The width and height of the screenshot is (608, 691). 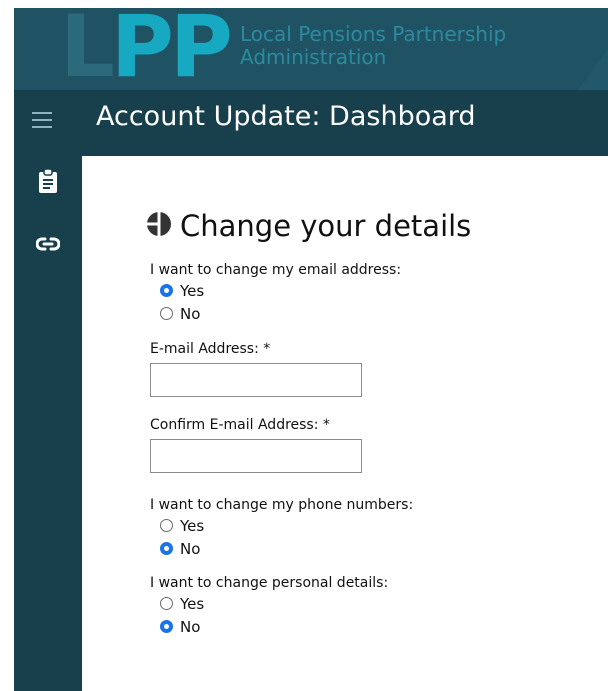 I want to click on section-heading: Change your details, so click(x=308, y=226).